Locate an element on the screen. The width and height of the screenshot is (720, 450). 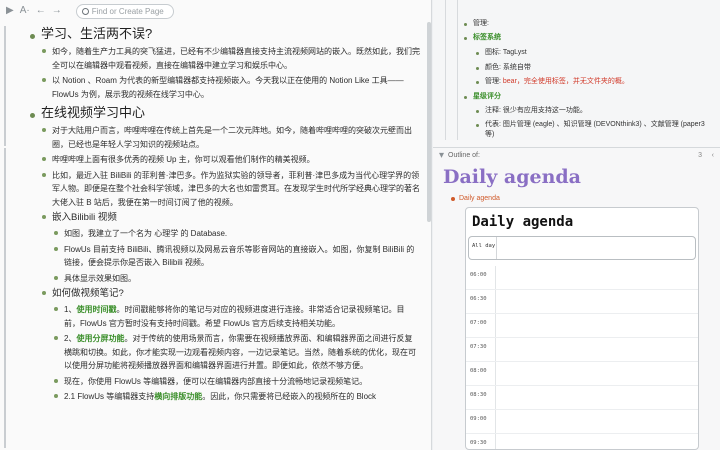
time-slot: 08:00 is located at coordinates (582, 374).